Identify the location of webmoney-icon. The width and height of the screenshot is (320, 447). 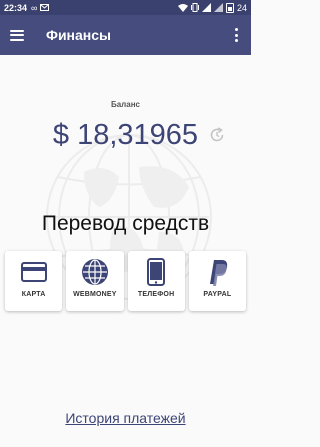
(95, 272).